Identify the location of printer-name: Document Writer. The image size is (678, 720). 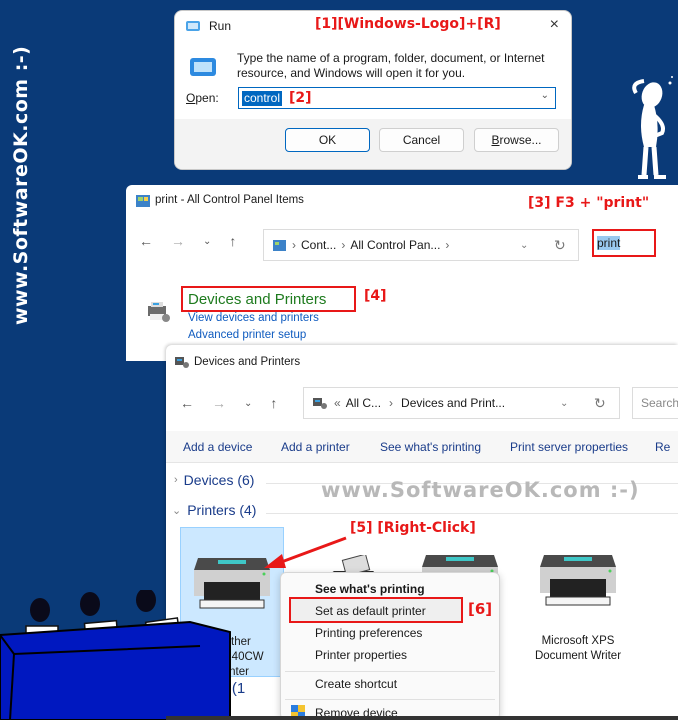
(578, 656).